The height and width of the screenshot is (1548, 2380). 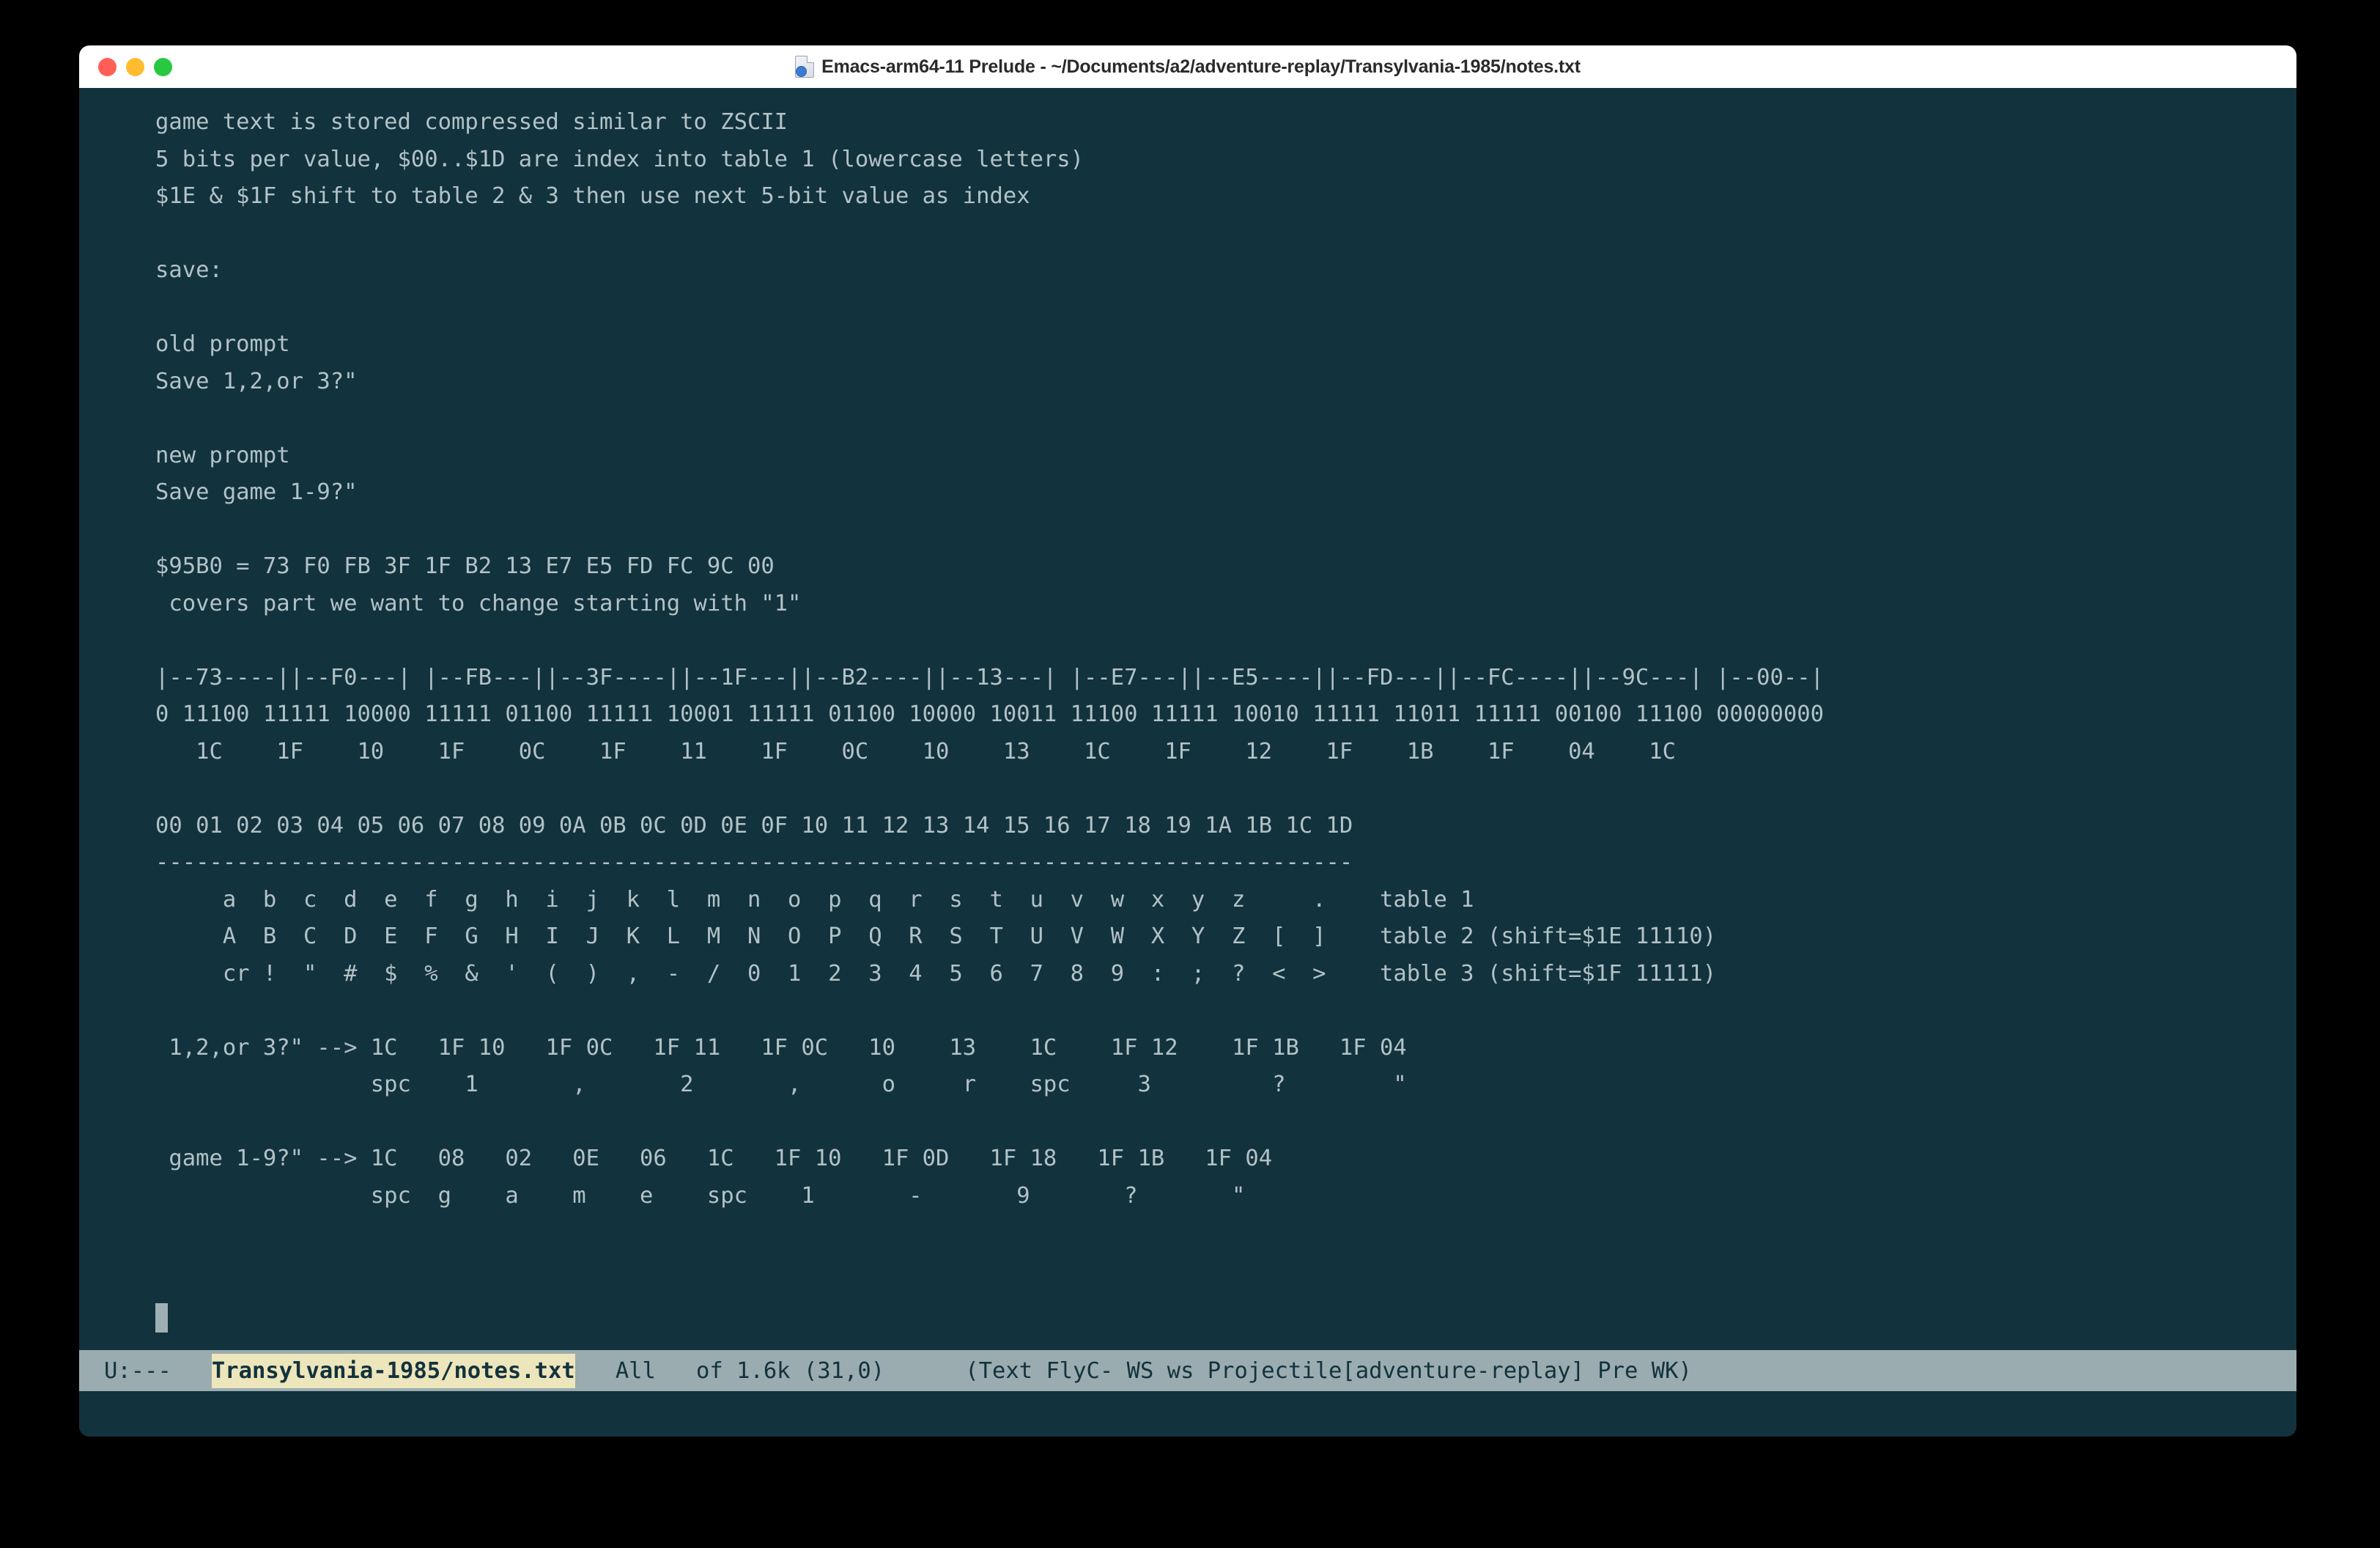 What do you see at coordinates (393, 1370) in the screenshot?
I see `modeline-buffer-name: Transylvania-1985/notes.txt` at bounding box center [393, 1370].